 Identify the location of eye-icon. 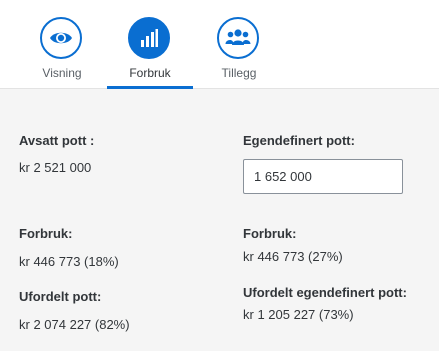
(61, 38).